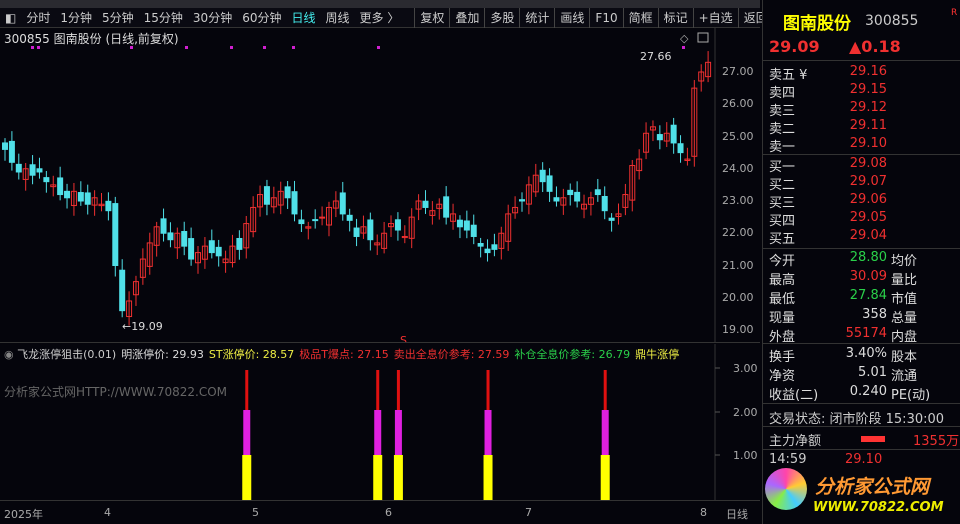  Describe the element at coordinates (91, 39) in the screenshot. I see `chart-title: 300855 图南股份 (日线,前复权)` at that location.